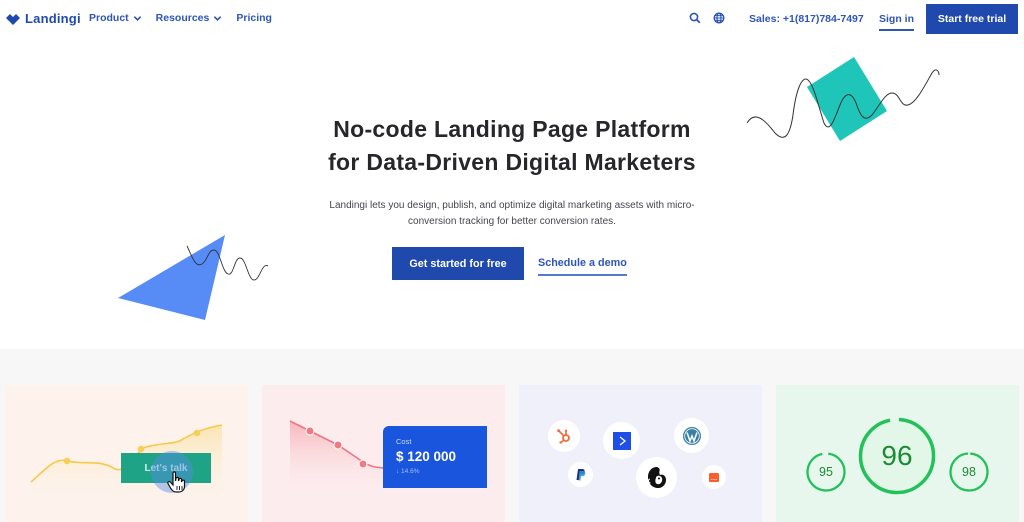 The width and height of the screenshot is (1024, 522). I want to click on cost-change: ↓ 14.6%, so click(408, 471).